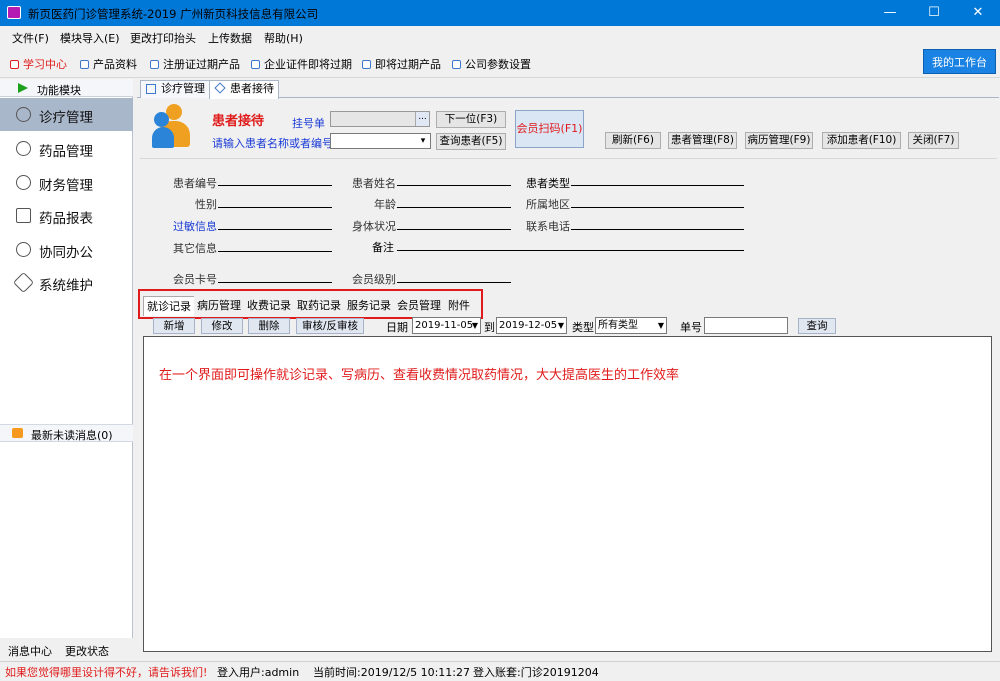  What do you see at coordinates (491, 64) in the screenshot?
I see `toolbar-company-settings: 公司参数设置` at bounding box center [491, 64].